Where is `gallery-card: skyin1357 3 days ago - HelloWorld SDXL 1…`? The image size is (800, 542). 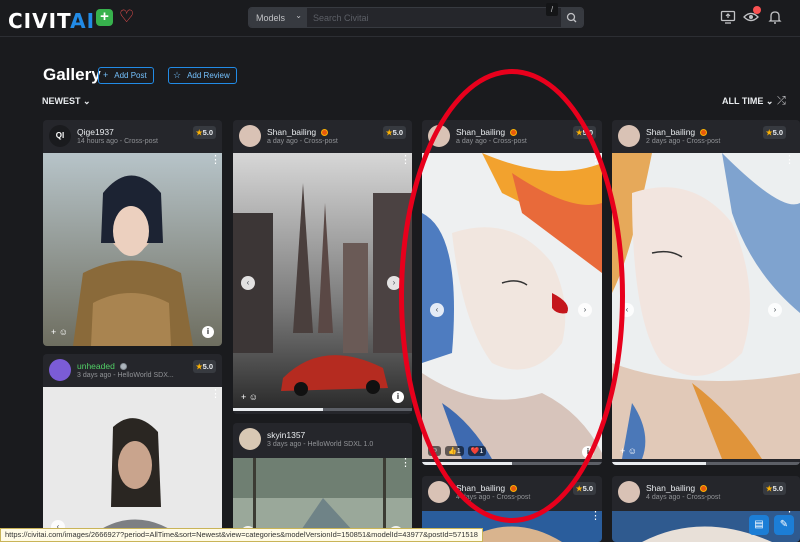
gallery-card: skyin1357 3 days ago - HelloWorld SDXL 1… is located at coordinates (322, 482).